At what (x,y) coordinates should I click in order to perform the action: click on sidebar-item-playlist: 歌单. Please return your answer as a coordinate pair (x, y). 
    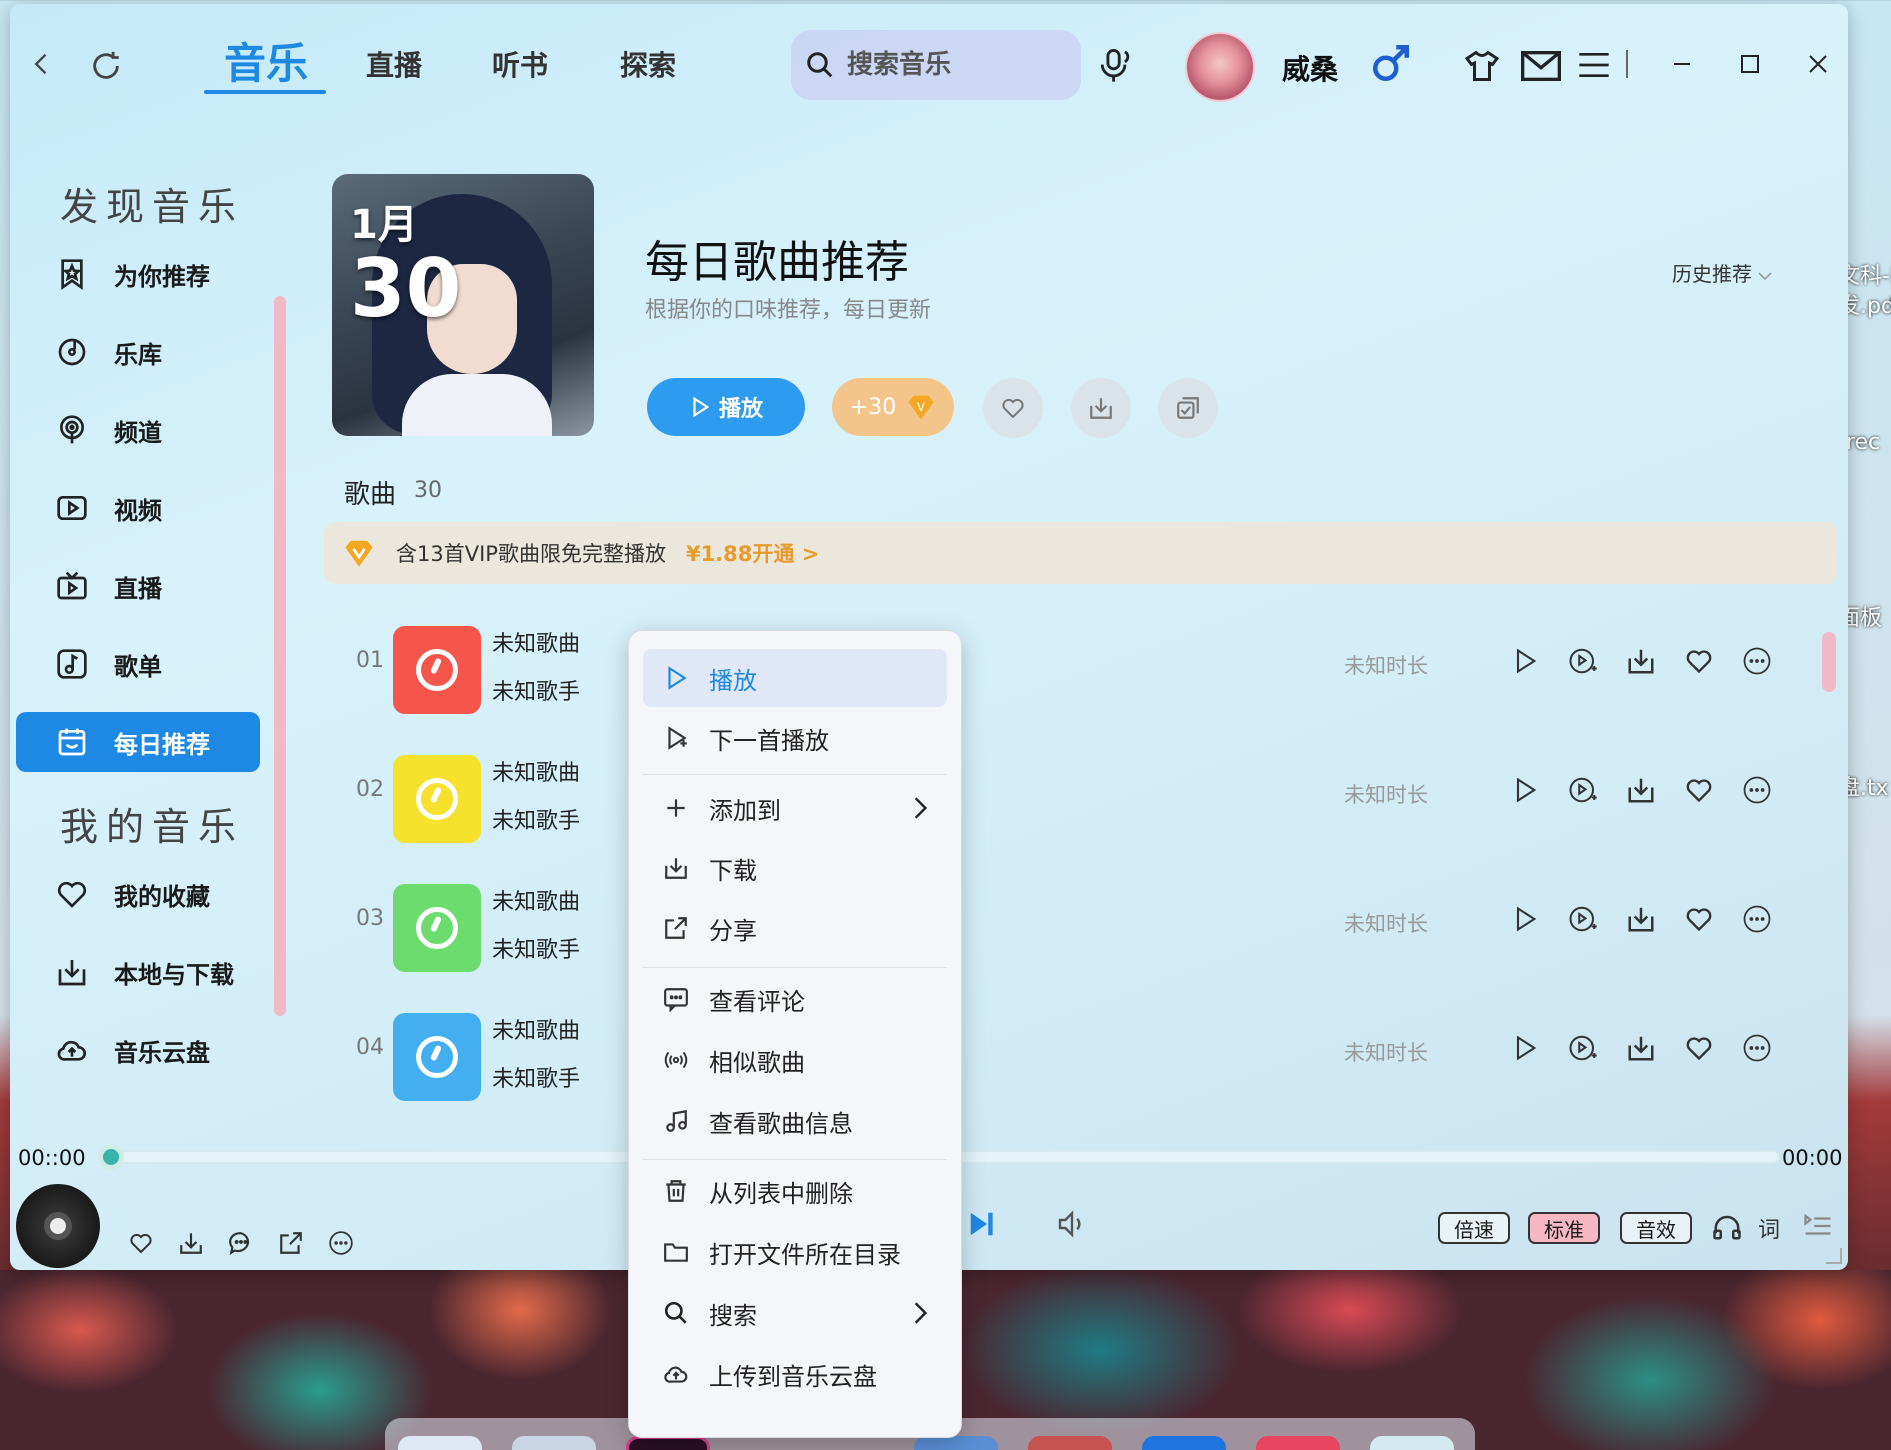
    Looking at the image, I should click on (138, 664).